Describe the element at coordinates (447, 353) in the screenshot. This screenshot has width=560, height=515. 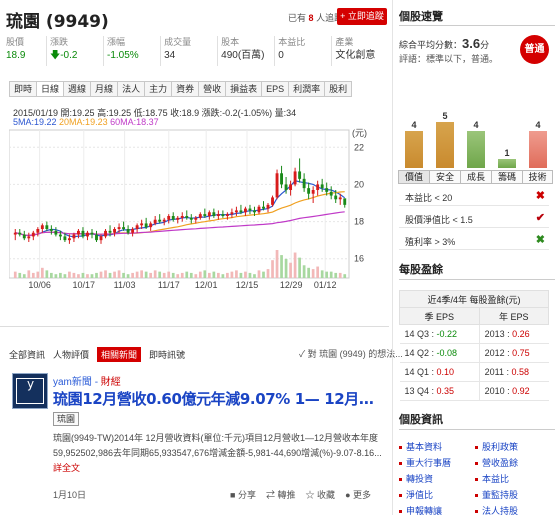
I see `eps-quarter-value: -0.08` at that location.